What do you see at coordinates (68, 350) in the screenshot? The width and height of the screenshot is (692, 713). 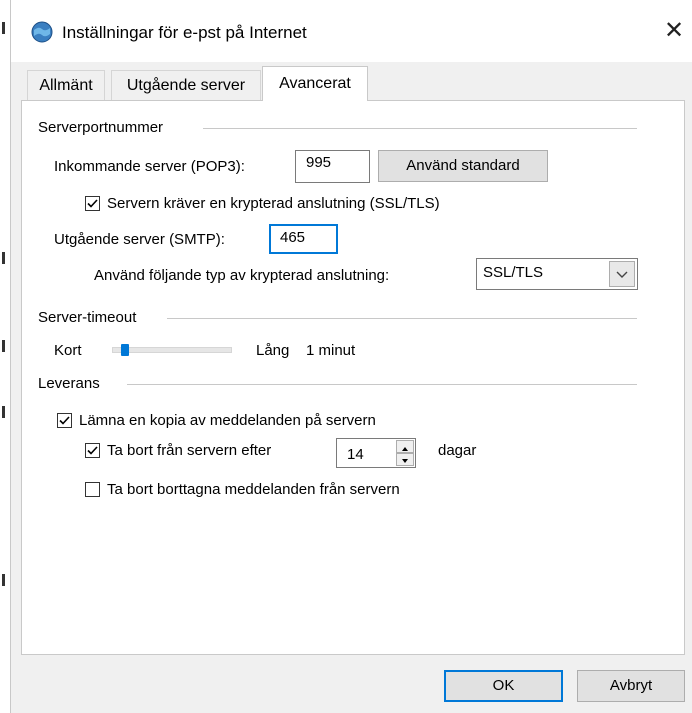 I see `timeout-short-label: Kort` at bounding box center [68, 350].